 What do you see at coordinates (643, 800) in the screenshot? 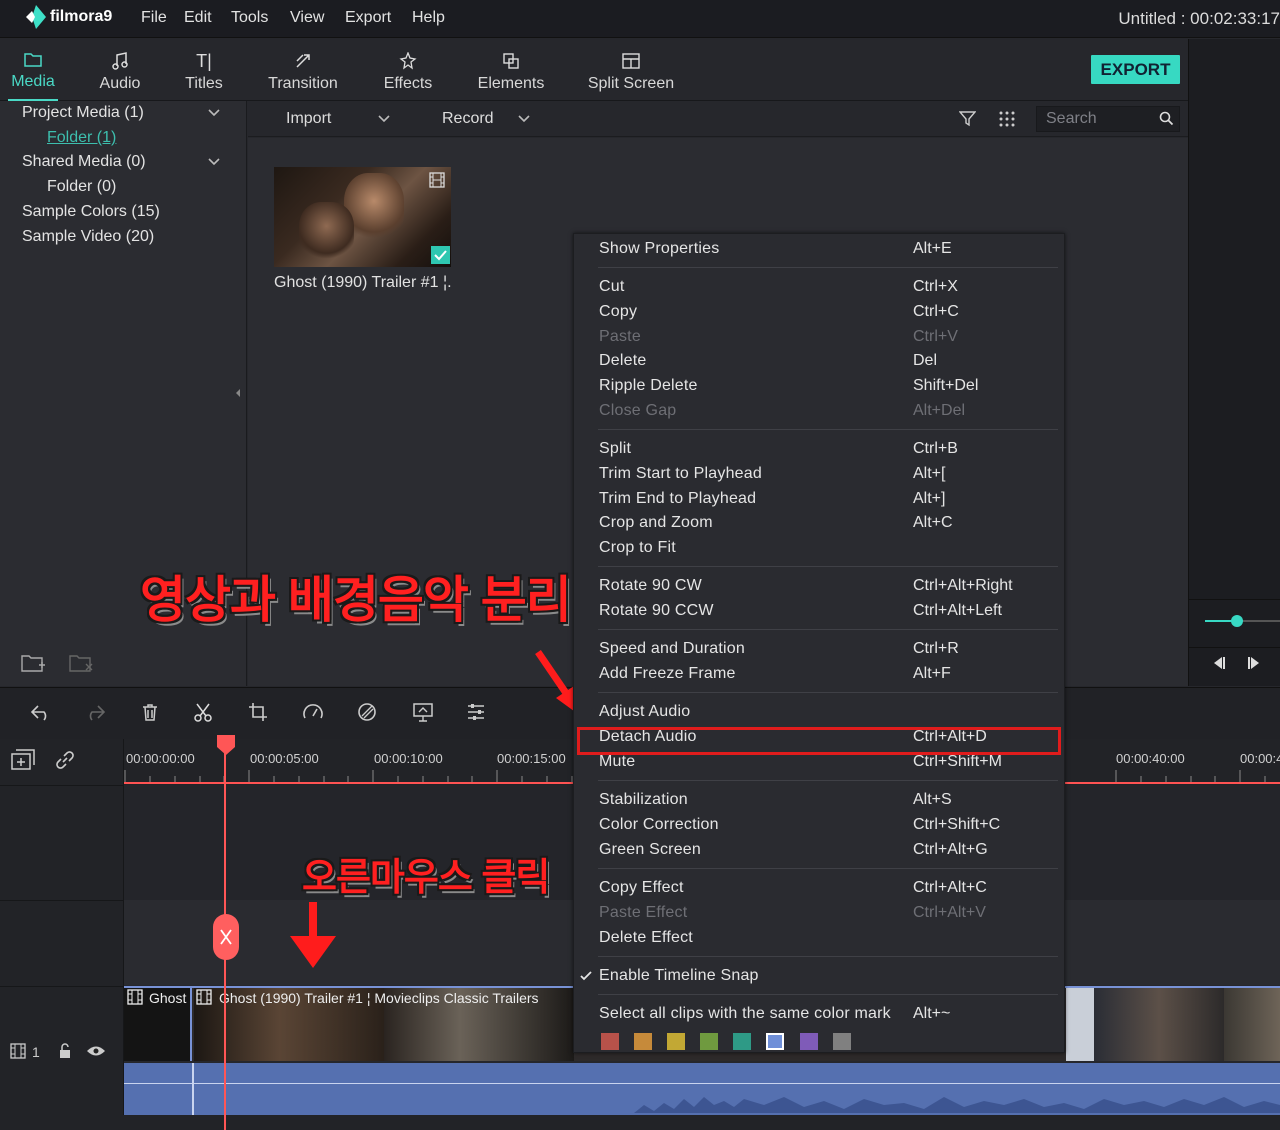
I see `menu-stabilization: Stabilization` at bounding box center [643, 800].